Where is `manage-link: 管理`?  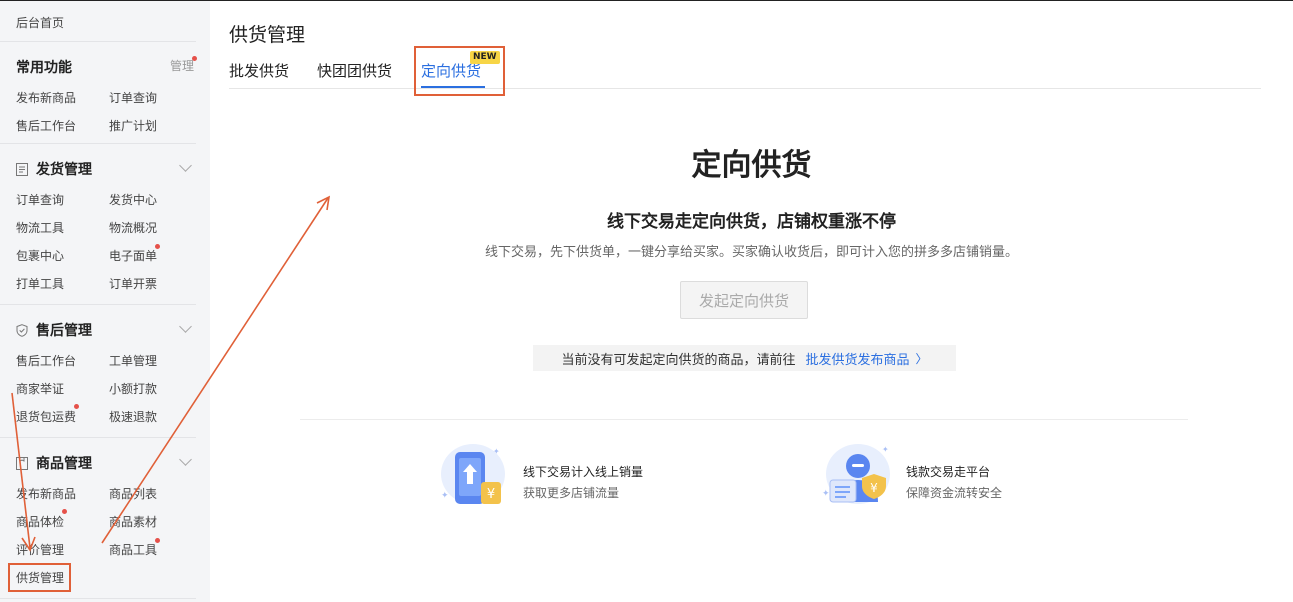 manage-link: 管理 is located at coordinates (182, 65).